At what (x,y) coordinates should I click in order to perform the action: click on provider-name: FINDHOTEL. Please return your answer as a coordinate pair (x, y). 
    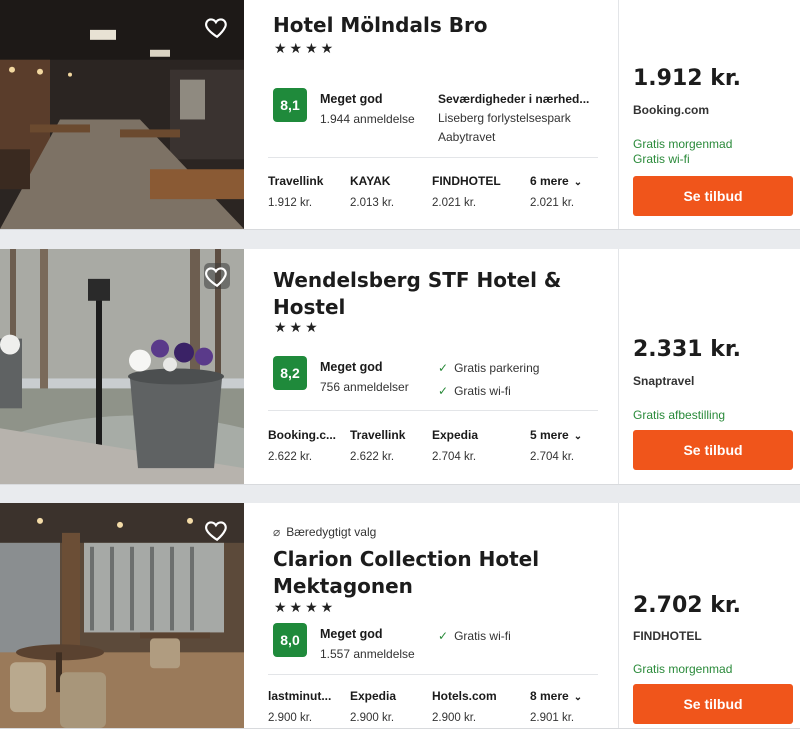
    Looking at the image, I should click on (466, 181).